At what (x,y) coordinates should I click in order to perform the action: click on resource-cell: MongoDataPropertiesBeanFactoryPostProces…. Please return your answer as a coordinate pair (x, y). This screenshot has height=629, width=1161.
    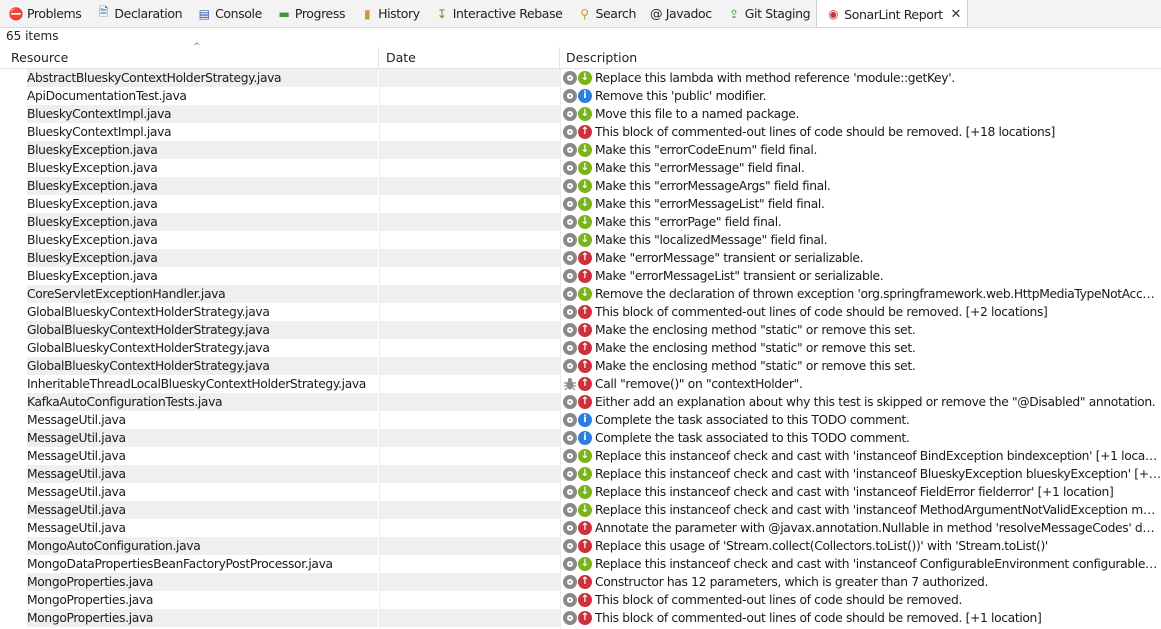
    Looking at the image, I should click on (180, 564).